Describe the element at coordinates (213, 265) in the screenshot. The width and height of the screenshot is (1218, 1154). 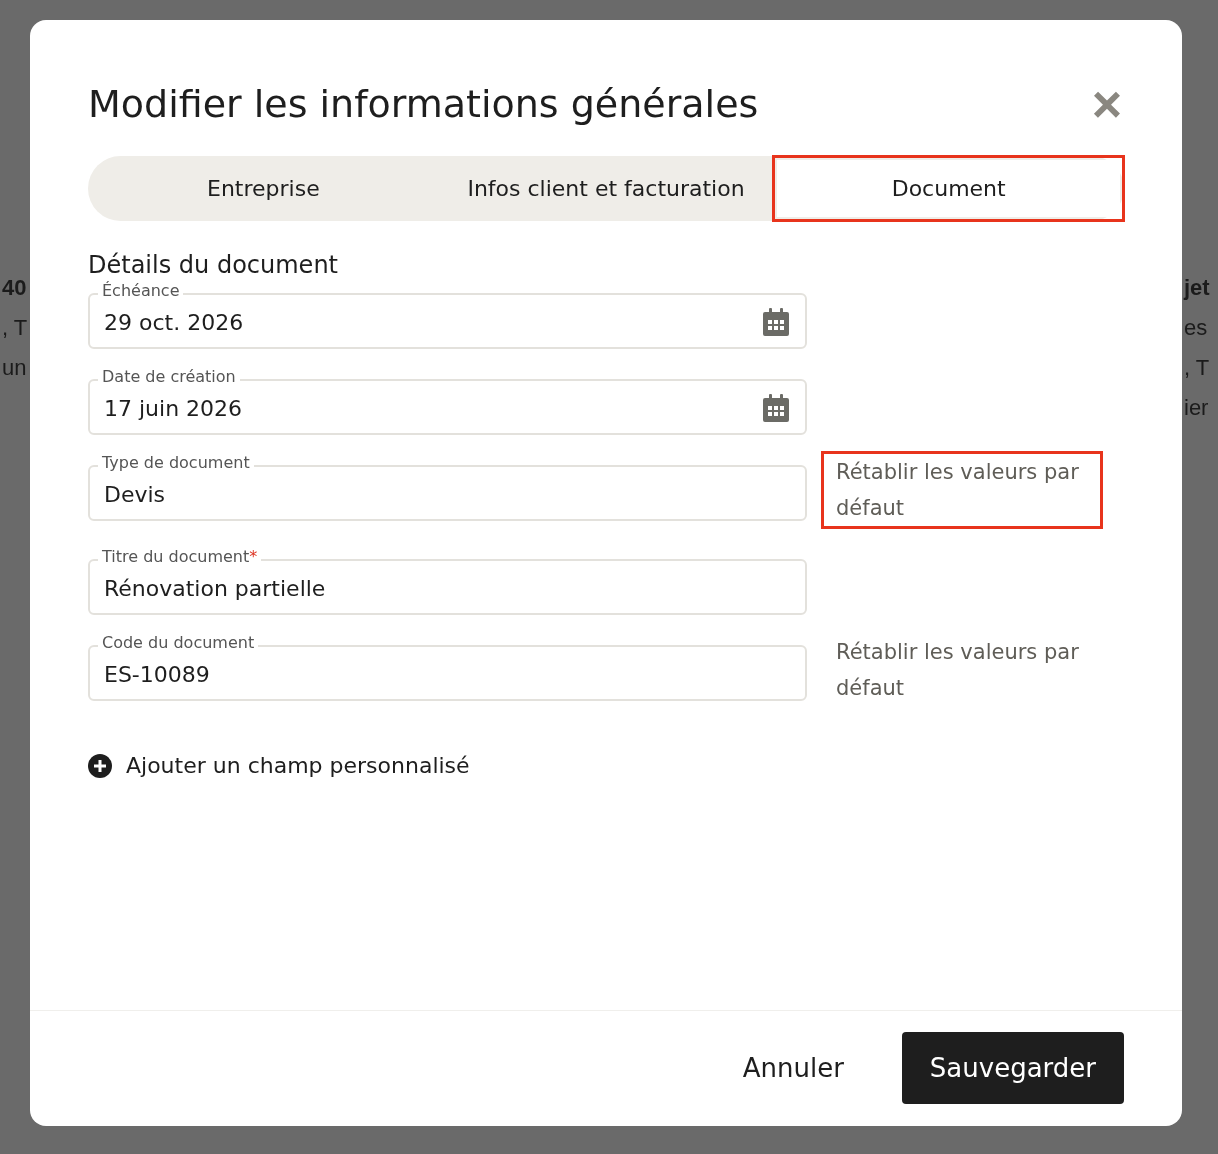
I see `section-title: Détails du document` at that location.